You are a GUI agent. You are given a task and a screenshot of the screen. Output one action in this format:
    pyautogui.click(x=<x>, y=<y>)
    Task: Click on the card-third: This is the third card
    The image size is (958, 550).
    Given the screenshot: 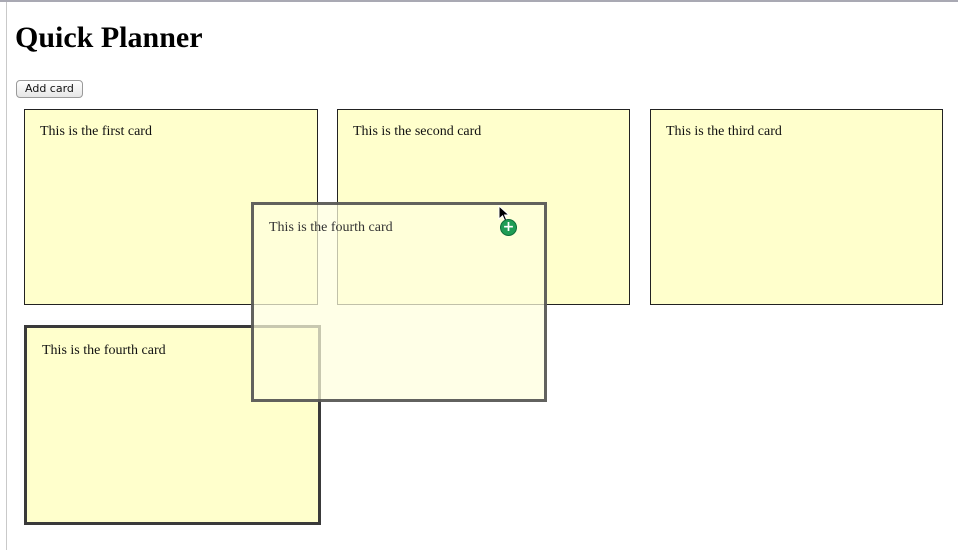 What is the action you would take?
    pyautogui.click(x=796, y=207)
    